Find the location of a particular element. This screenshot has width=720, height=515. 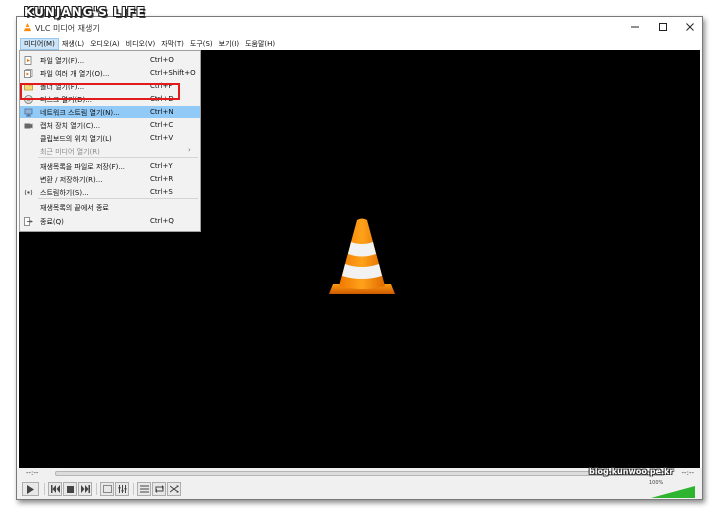

seek-slider is located at coordinates (360, 473).